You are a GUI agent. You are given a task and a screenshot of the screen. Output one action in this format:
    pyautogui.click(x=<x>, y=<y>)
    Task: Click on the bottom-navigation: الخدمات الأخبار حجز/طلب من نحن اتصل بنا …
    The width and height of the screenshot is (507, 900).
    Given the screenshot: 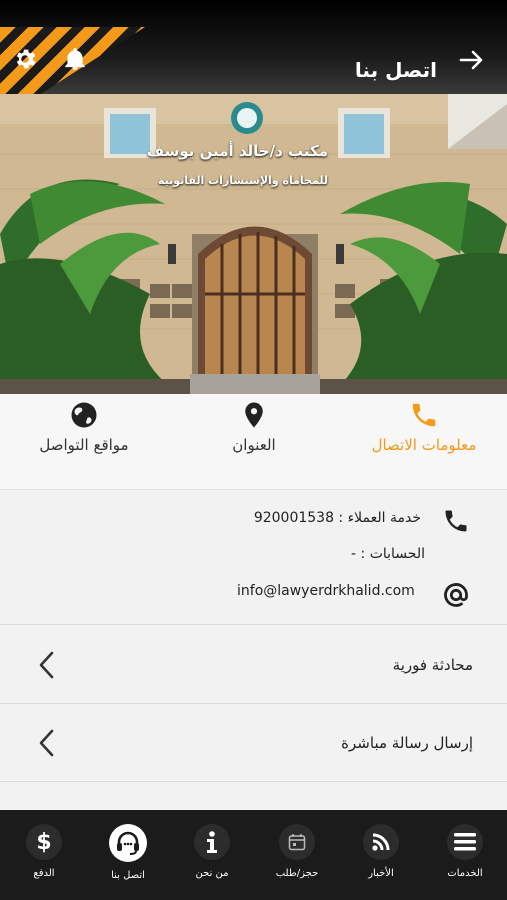 What is the action you would take?
    pyautogui.click(x=253, y=855)
    